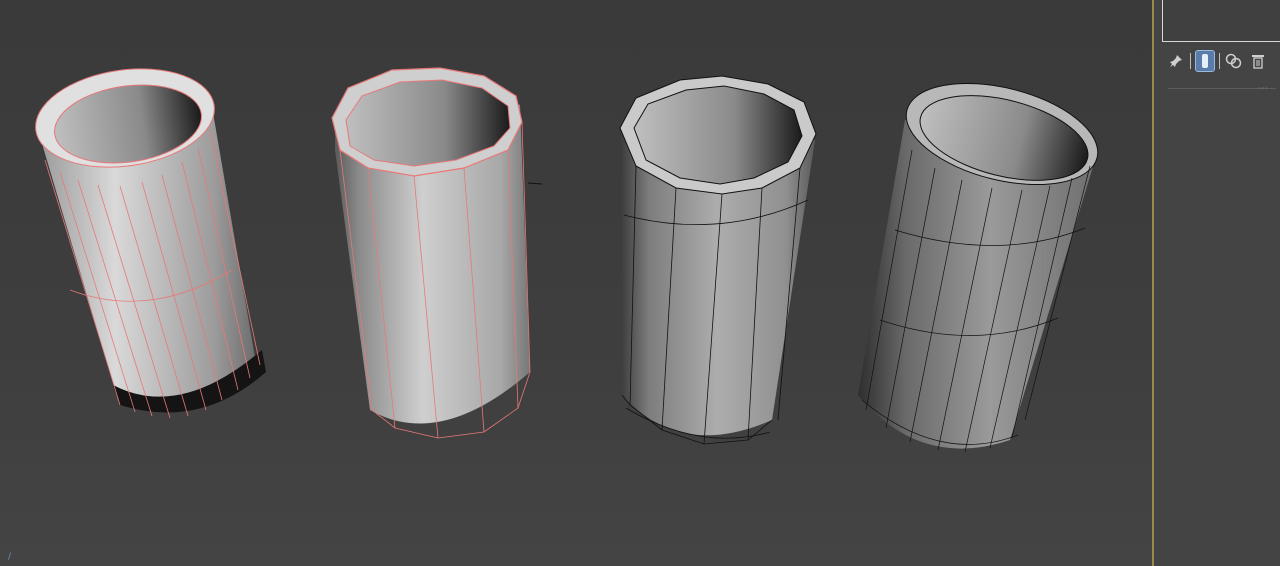  Describe the element at coordinates (1234, 61) in the screenshot. I see `make-unique-icon` at that location.